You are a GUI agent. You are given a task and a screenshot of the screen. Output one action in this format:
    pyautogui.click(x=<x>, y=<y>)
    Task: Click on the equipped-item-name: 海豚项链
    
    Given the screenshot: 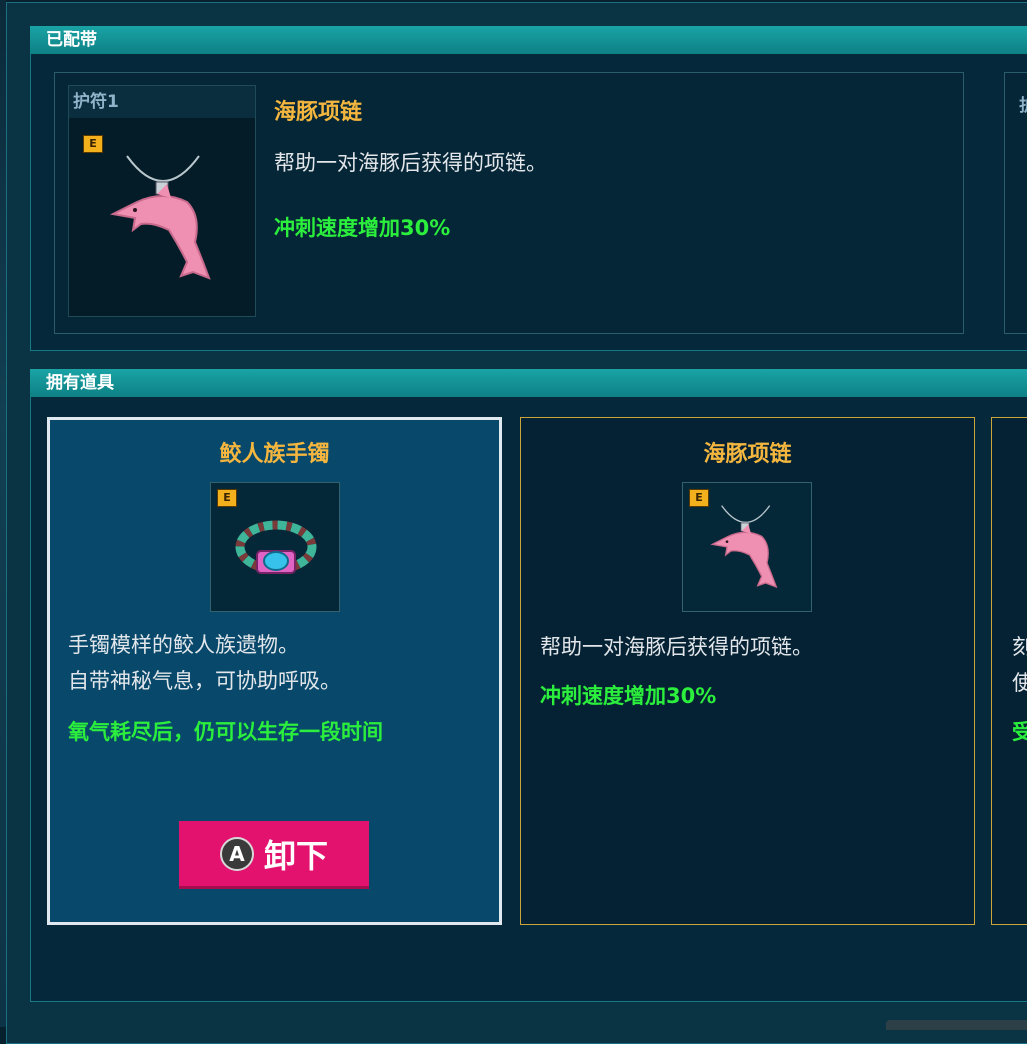 What is the action you would take?
    pyautogui.click(x=318, y=112)
    